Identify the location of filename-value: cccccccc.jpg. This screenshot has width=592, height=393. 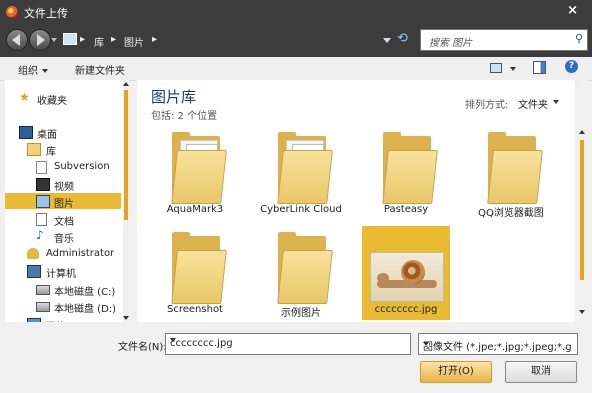
(201, 343).